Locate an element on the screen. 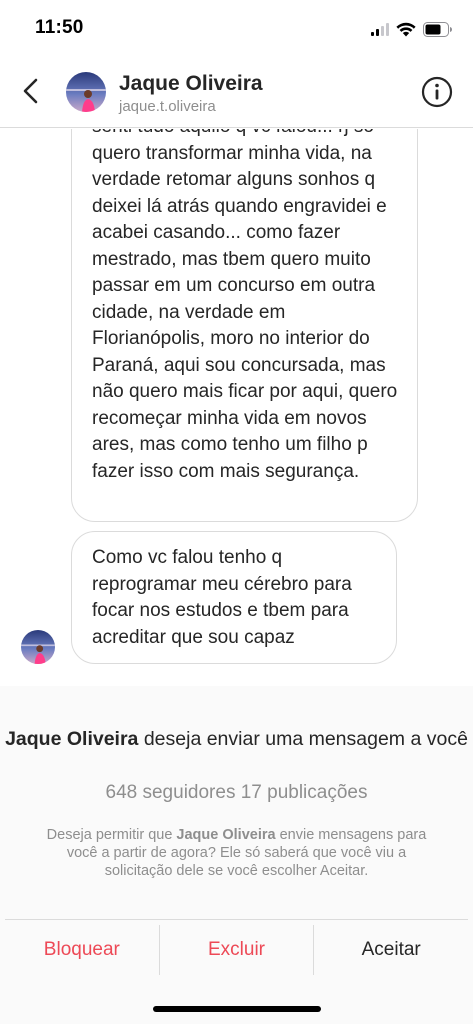  block-button: Bloquear is located at coordinates (82, 950).